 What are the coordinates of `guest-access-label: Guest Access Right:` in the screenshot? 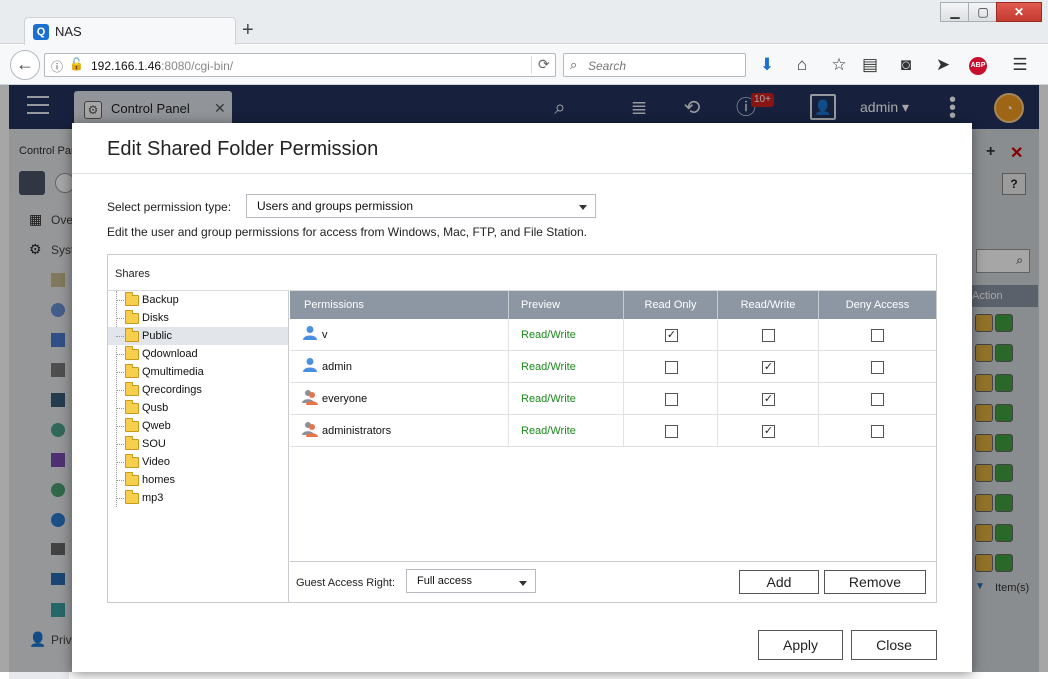 It's located at (346, 583).